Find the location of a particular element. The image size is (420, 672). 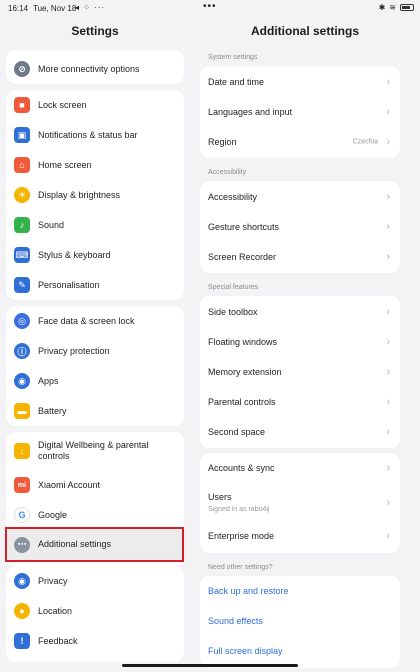

settings-item-additional-settings-selected: ⋯ Additional settings is located at coordinates (94, 544).